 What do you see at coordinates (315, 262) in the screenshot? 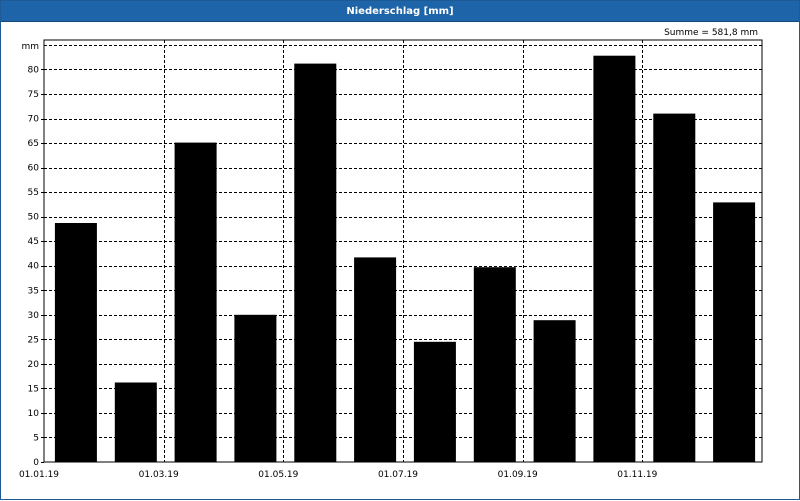
I see `bar-01.05.19` at bounding box center [315, 262].